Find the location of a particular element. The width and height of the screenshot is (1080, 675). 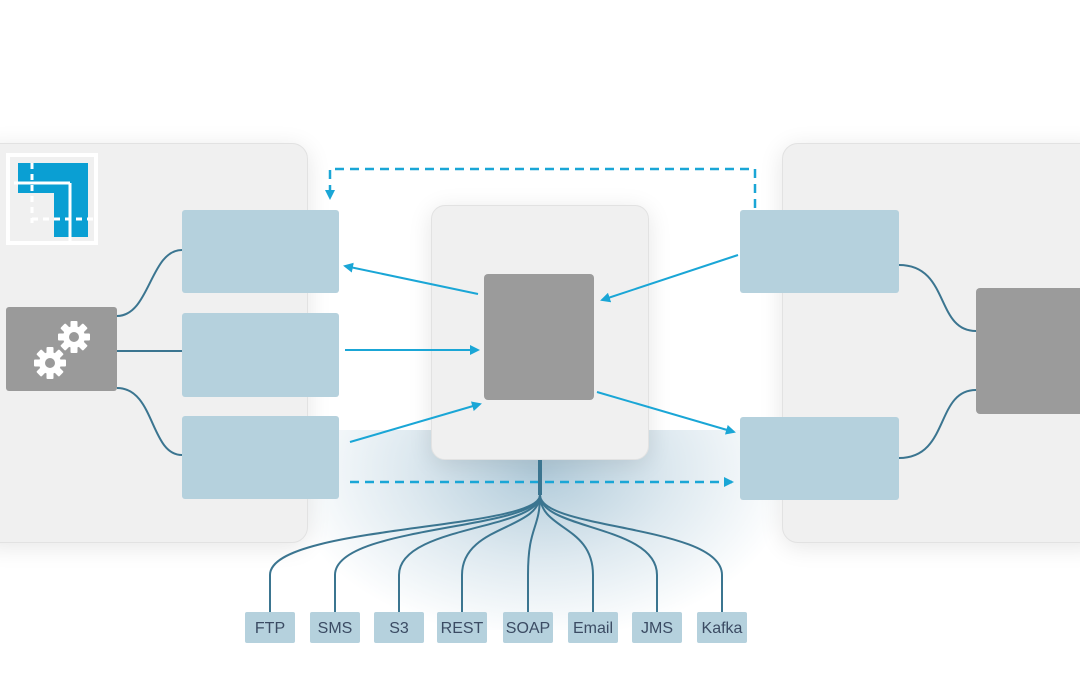

connector-outbound-logic is located at coordinates (937, 298).